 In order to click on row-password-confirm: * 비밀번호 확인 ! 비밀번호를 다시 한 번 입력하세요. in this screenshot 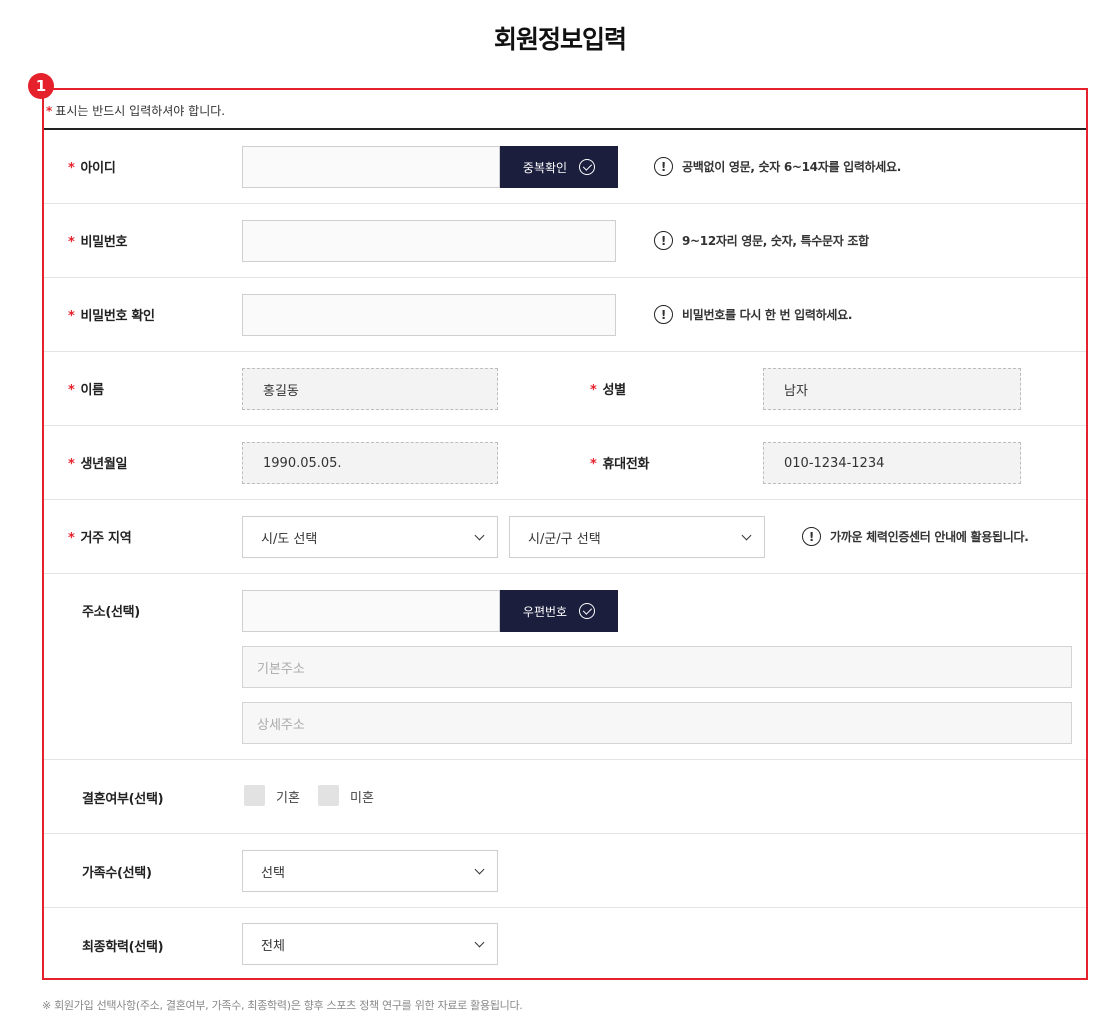, I will do `click(565, 315)`.